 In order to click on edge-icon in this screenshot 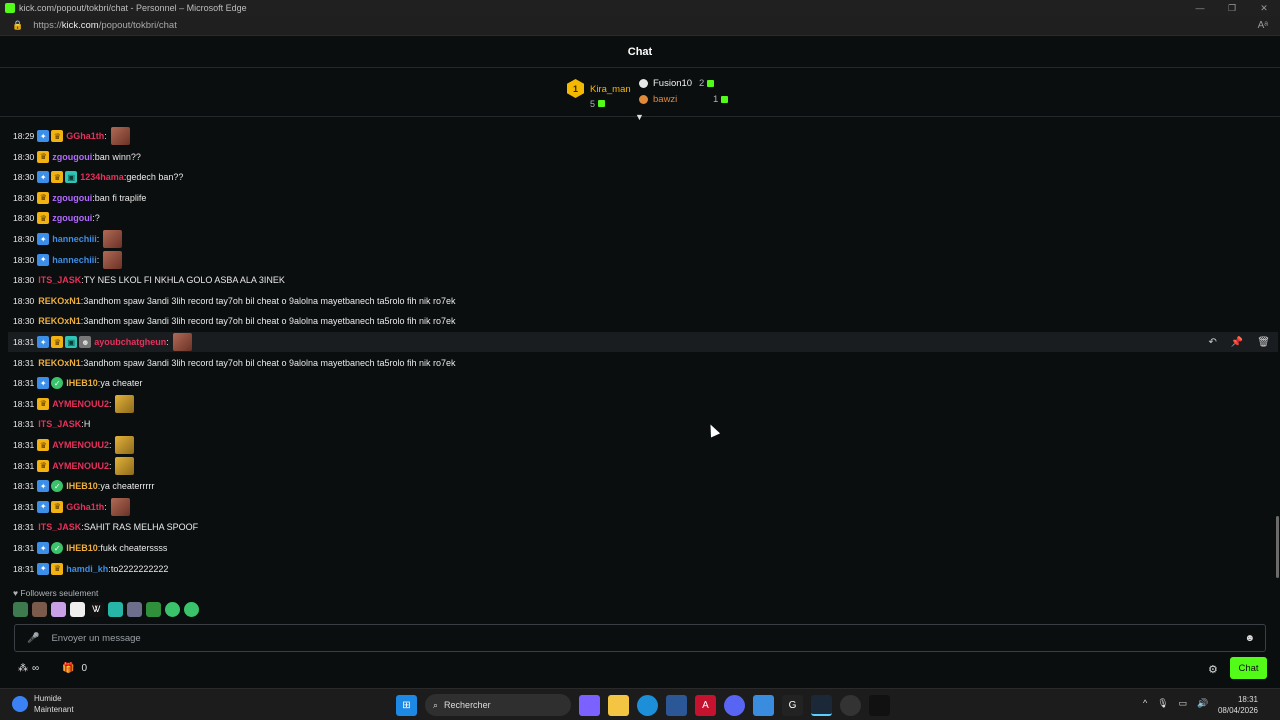, I will do `click(647, 705)`.